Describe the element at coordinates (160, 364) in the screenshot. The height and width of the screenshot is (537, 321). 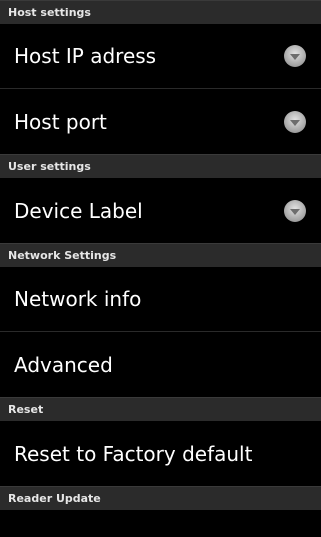
I see `pref-advanced: Advanced` at that location.